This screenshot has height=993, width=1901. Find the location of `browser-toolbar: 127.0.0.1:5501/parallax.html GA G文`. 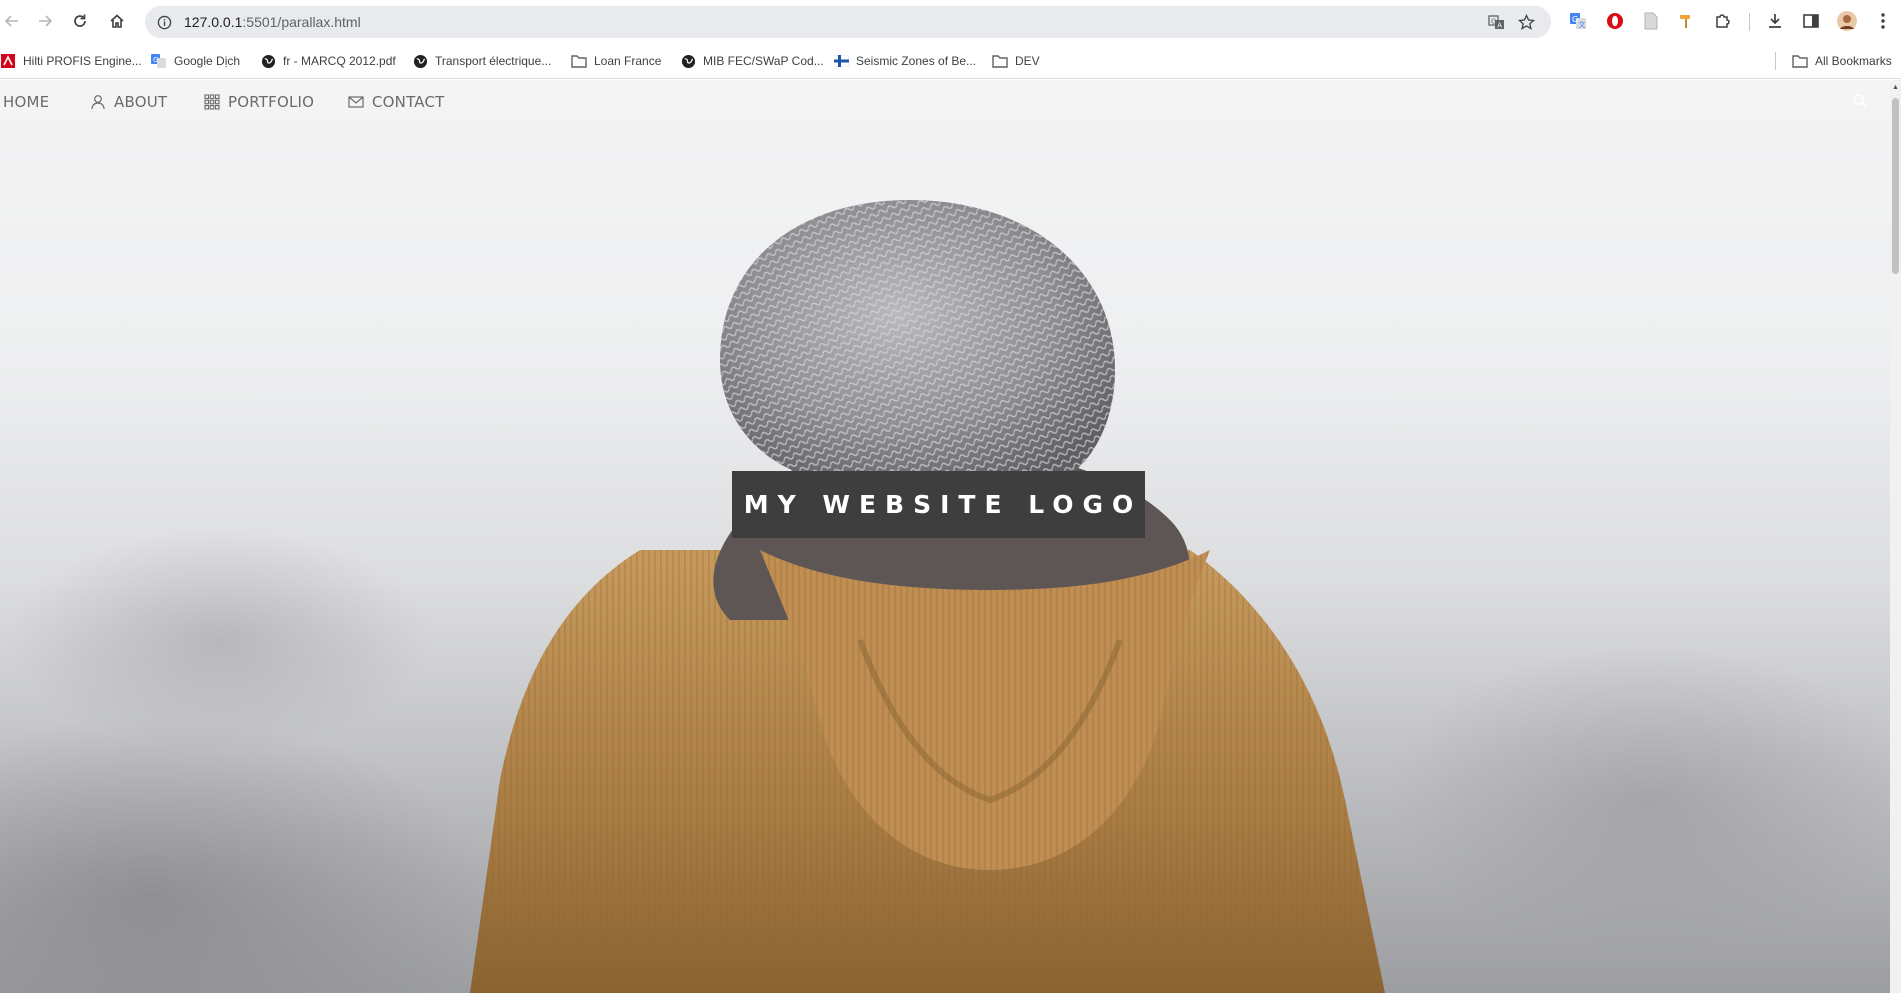

browser-toolbar: 127.0.0.1:5501/parallax.html GA G文 is located at coordinates (950, 21).